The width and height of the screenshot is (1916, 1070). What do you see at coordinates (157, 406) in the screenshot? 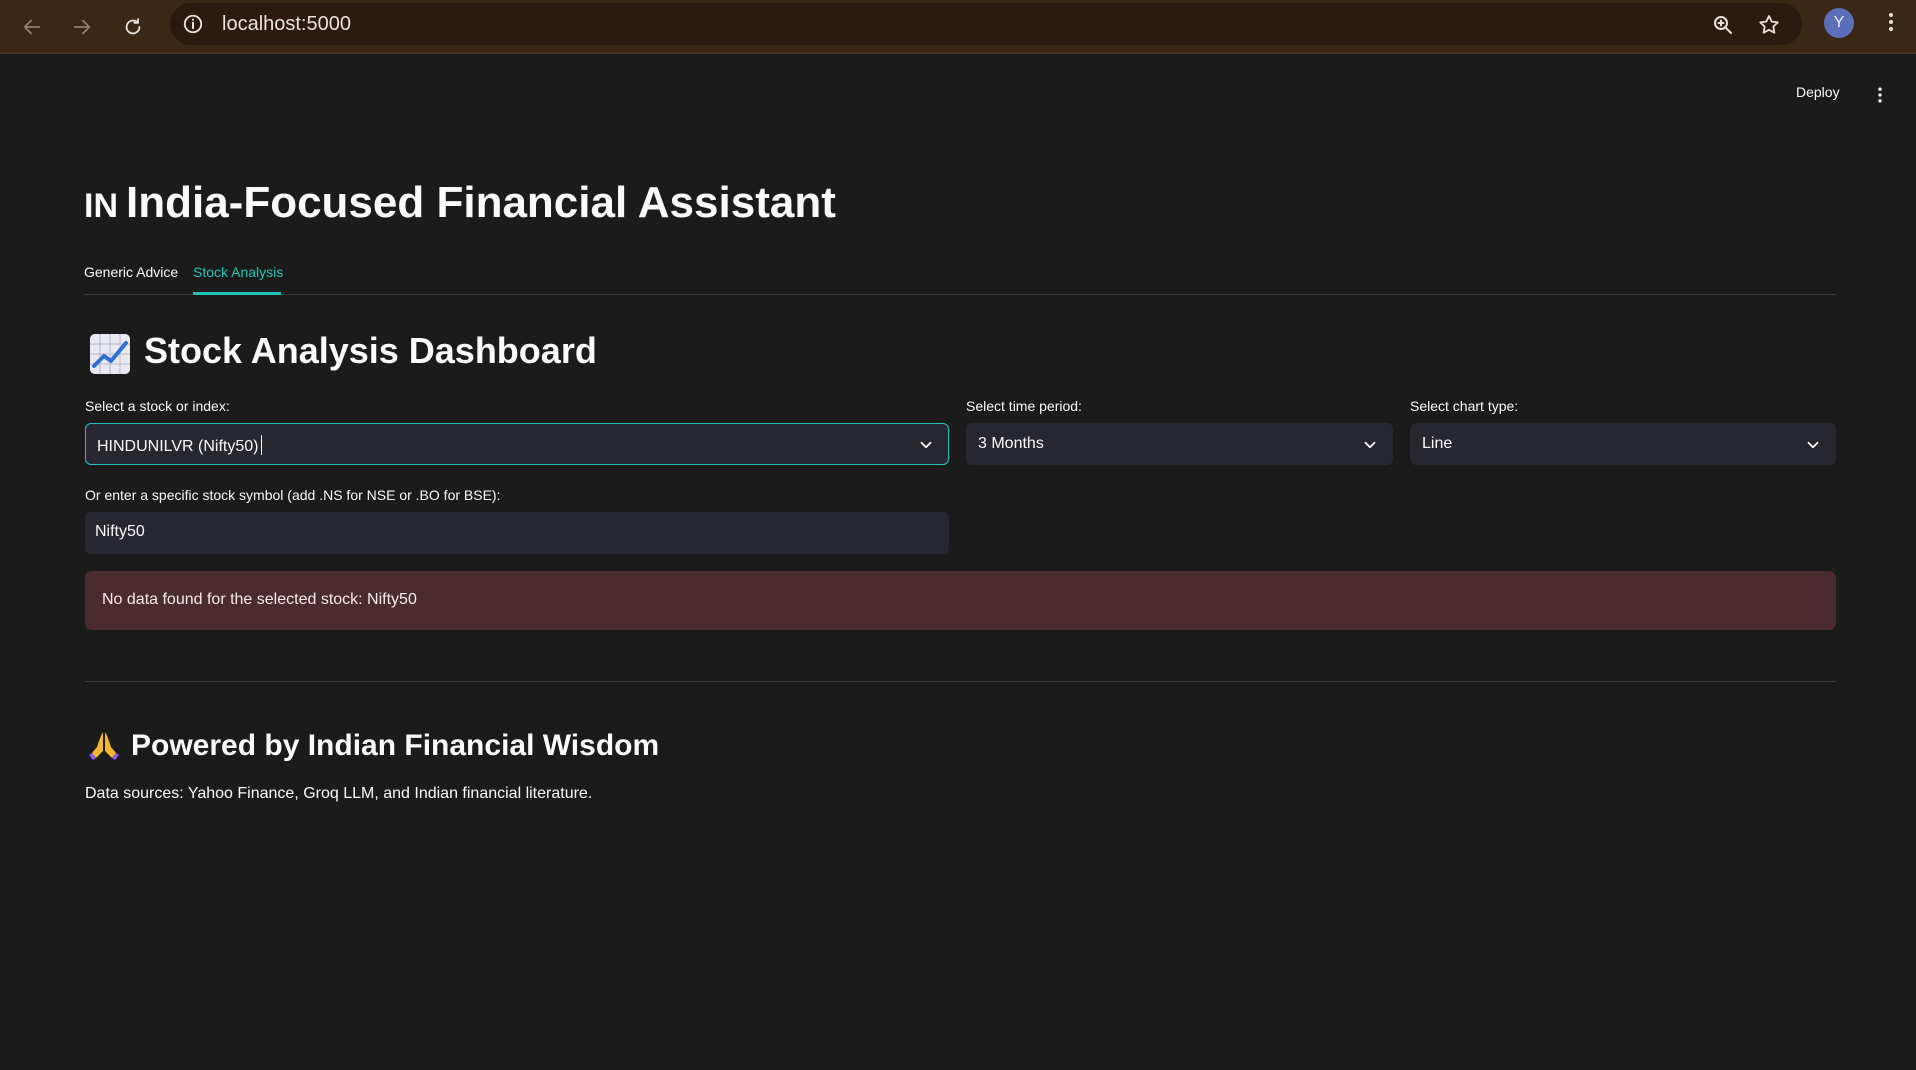
I see `stock-select-label: Select a stock or index:` at bounding box center [157, 406].